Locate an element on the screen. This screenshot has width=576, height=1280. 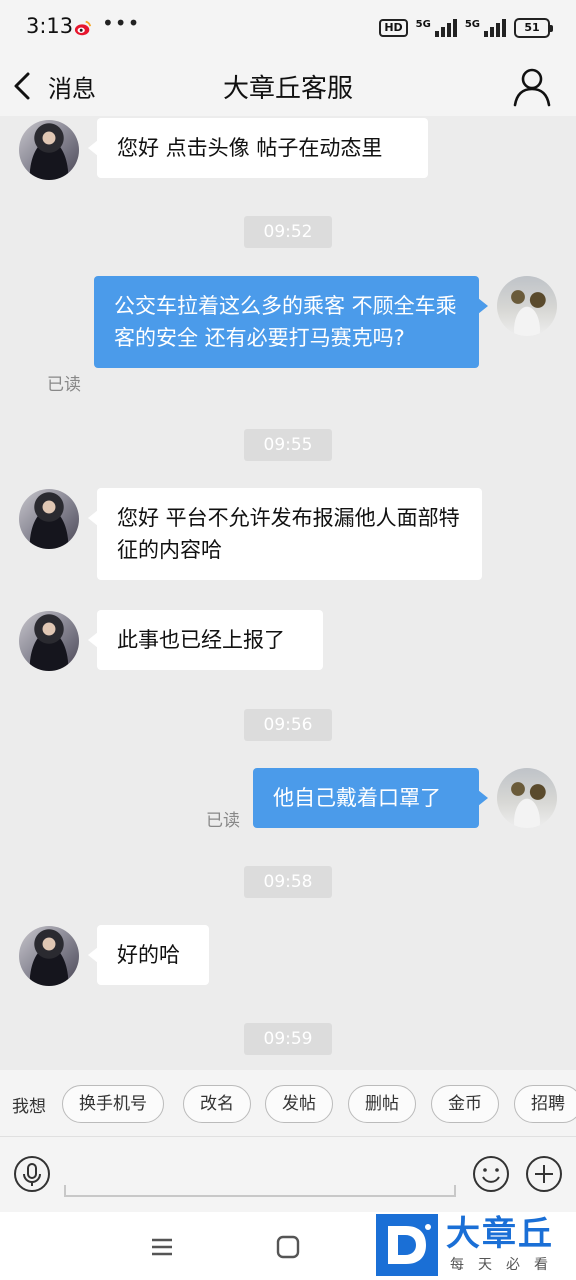
message-bubble-incoming: 好的哈 is located at coordinates (148, 955).